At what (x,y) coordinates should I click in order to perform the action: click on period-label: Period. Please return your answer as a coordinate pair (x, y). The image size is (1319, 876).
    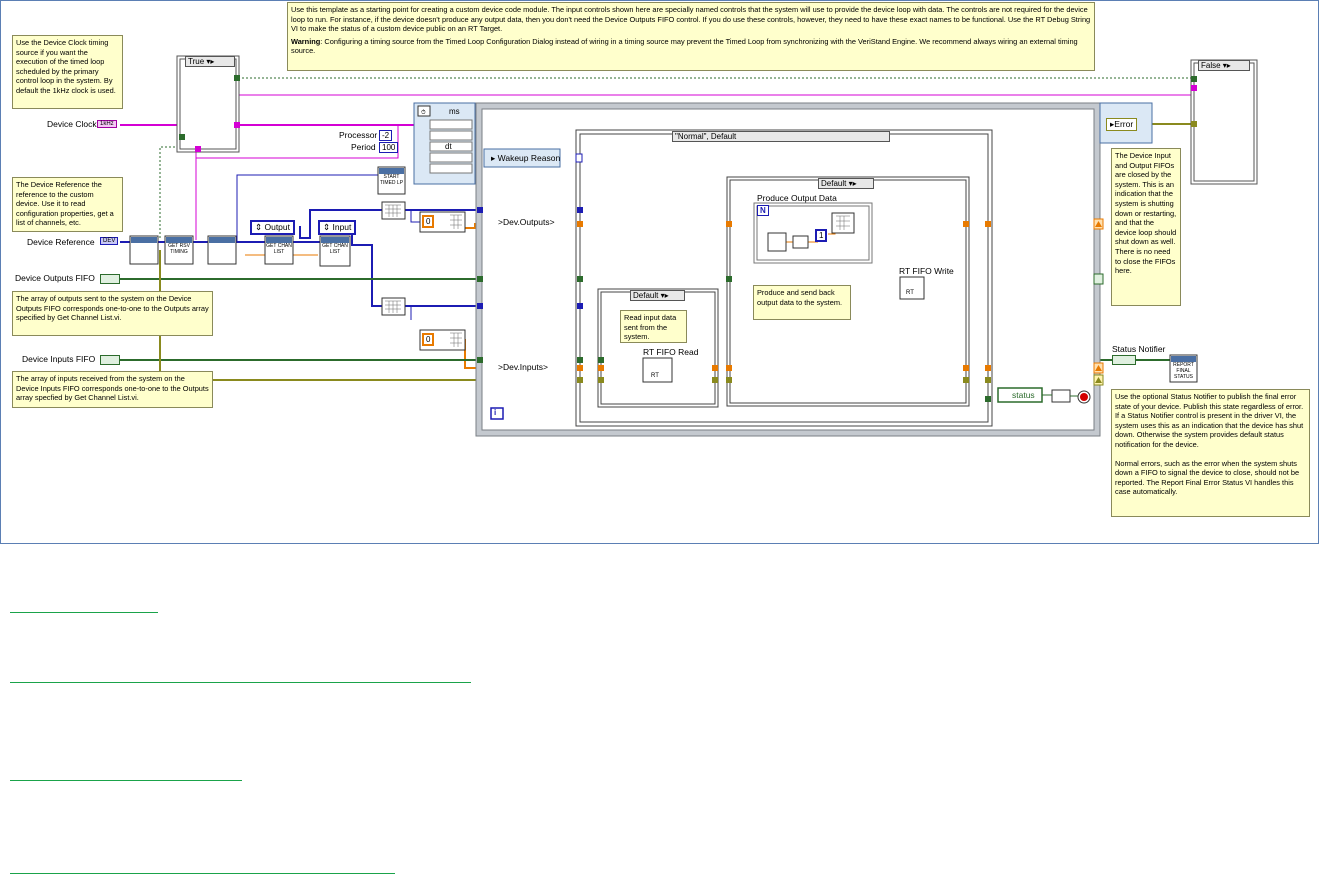
    Looking at the image, I should click on (363, 147).